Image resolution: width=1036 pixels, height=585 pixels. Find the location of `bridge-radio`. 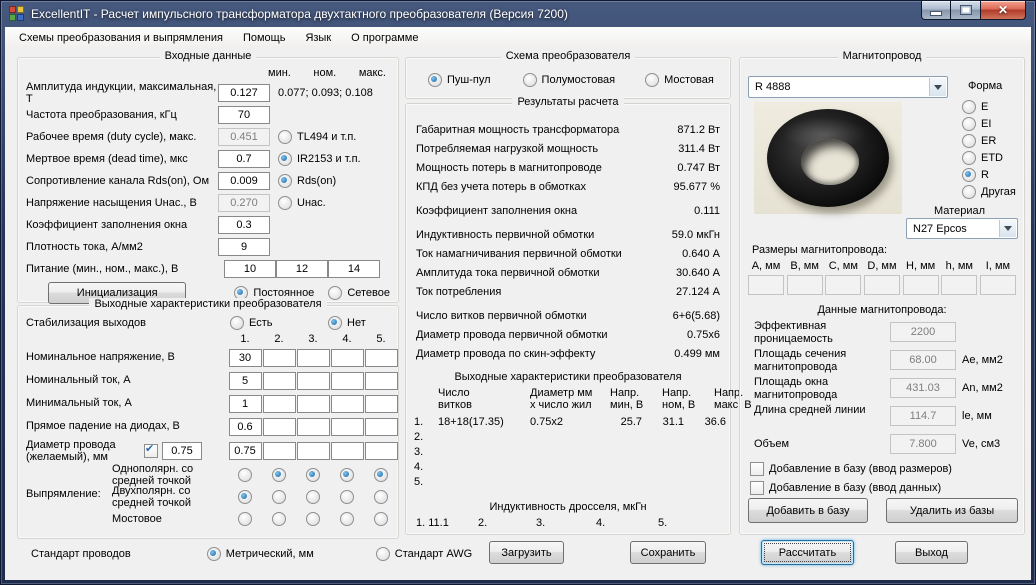

bridge-radio is located at coordinates (652, 80).